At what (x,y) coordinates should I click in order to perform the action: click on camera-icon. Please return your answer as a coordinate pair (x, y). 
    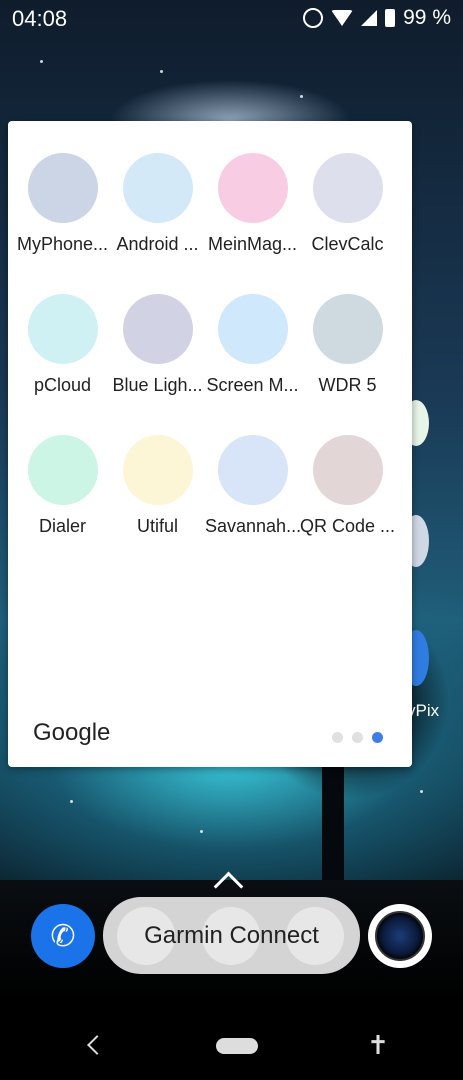
    Looking at the image, I should click on (400, 936).